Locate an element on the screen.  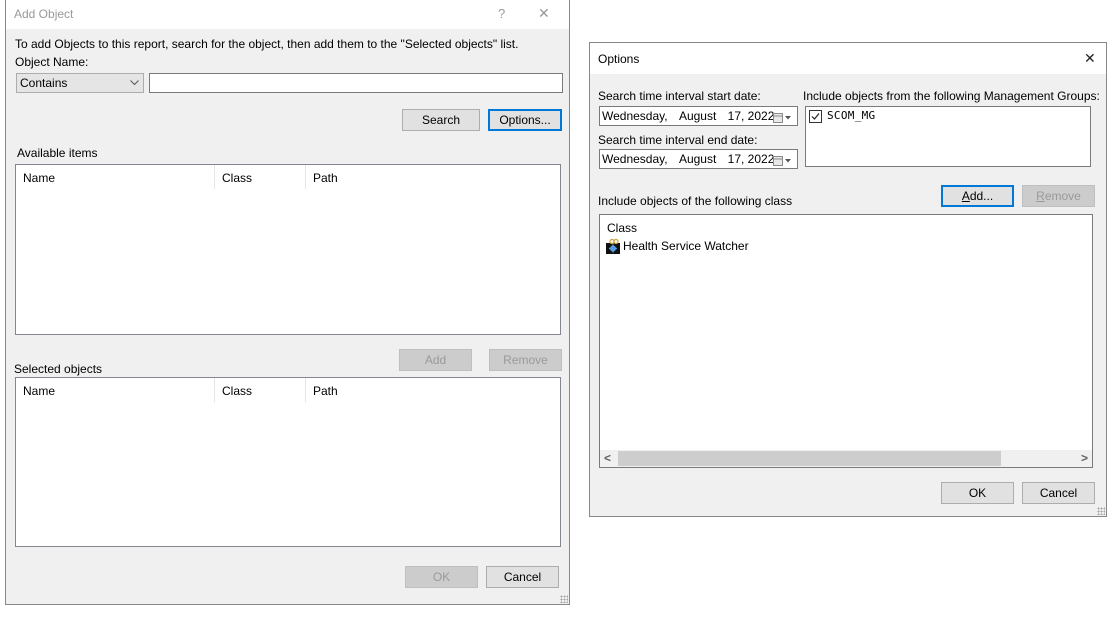
available-items-label: Available items is located at coordinates (57, 153).